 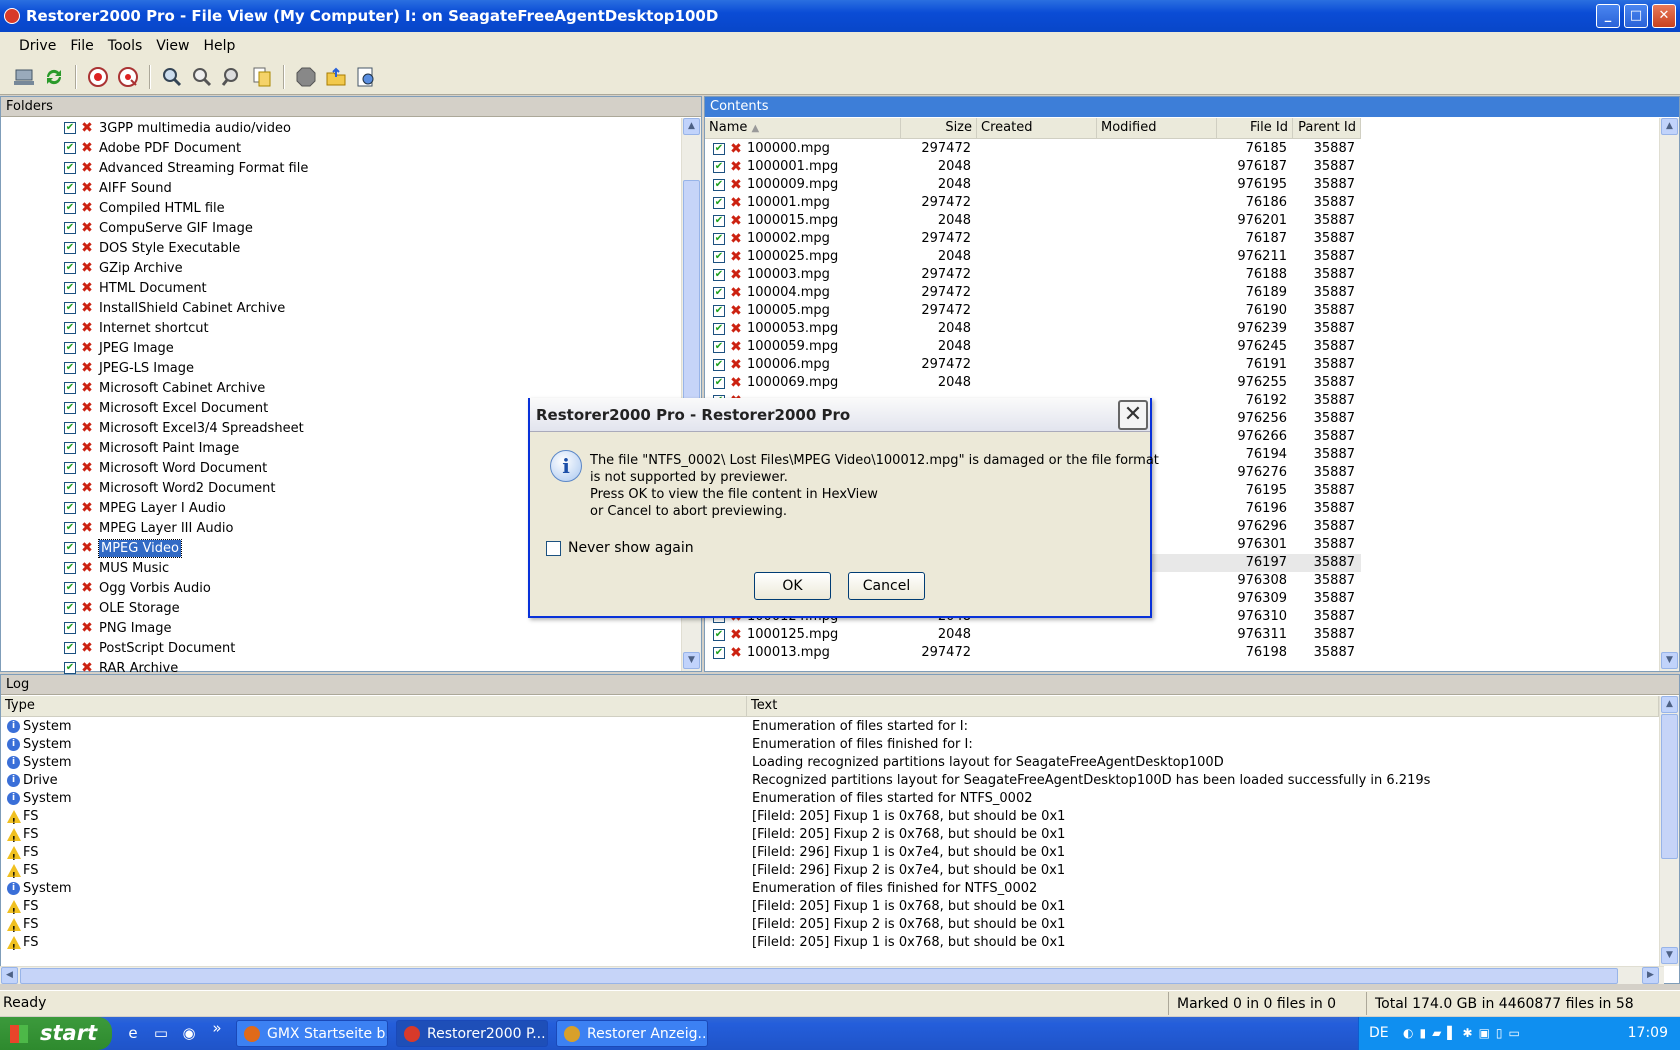 I want to click on find-icon, so click(x=232, y=77).